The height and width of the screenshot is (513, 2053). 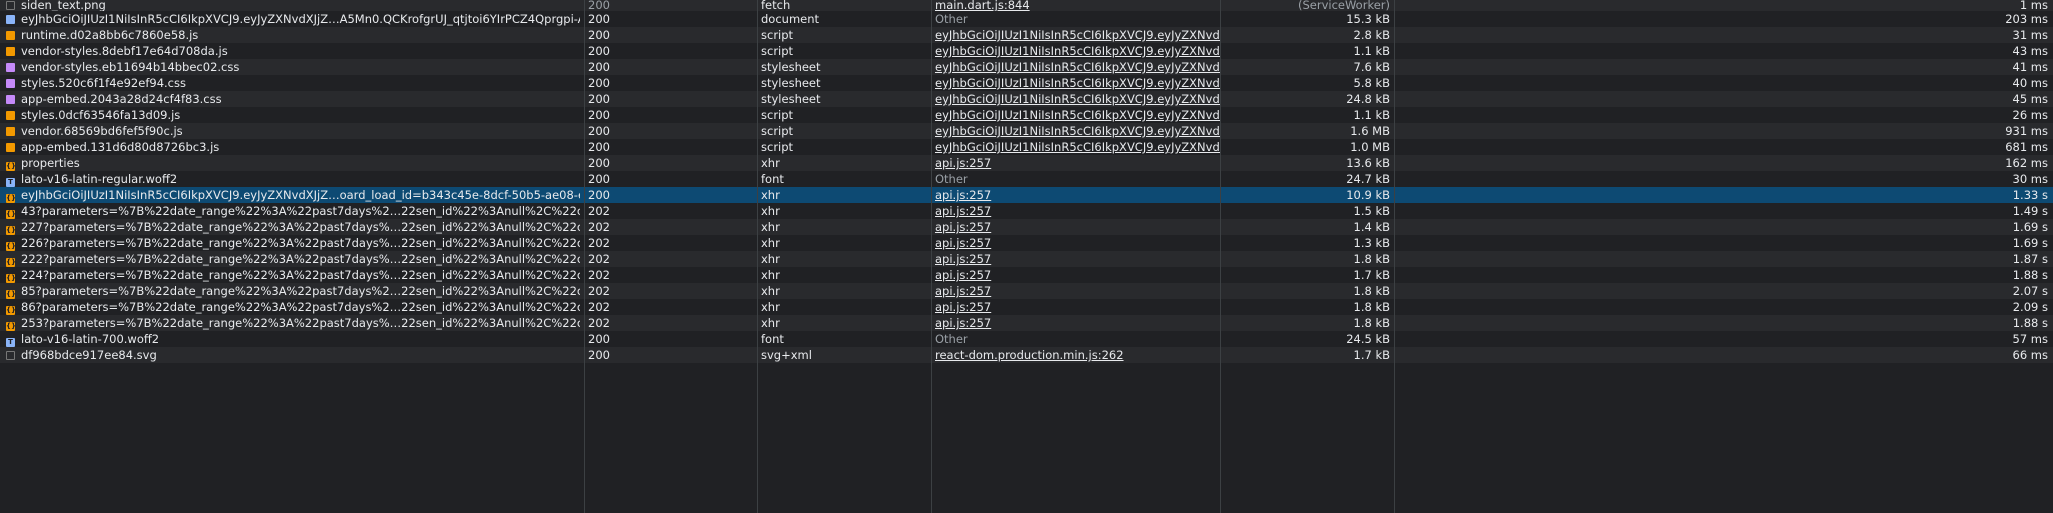 What do you see at coordinates (770, 259) in the screenshot?
I see `request-type: xhr` at bounding box center [770, 259].